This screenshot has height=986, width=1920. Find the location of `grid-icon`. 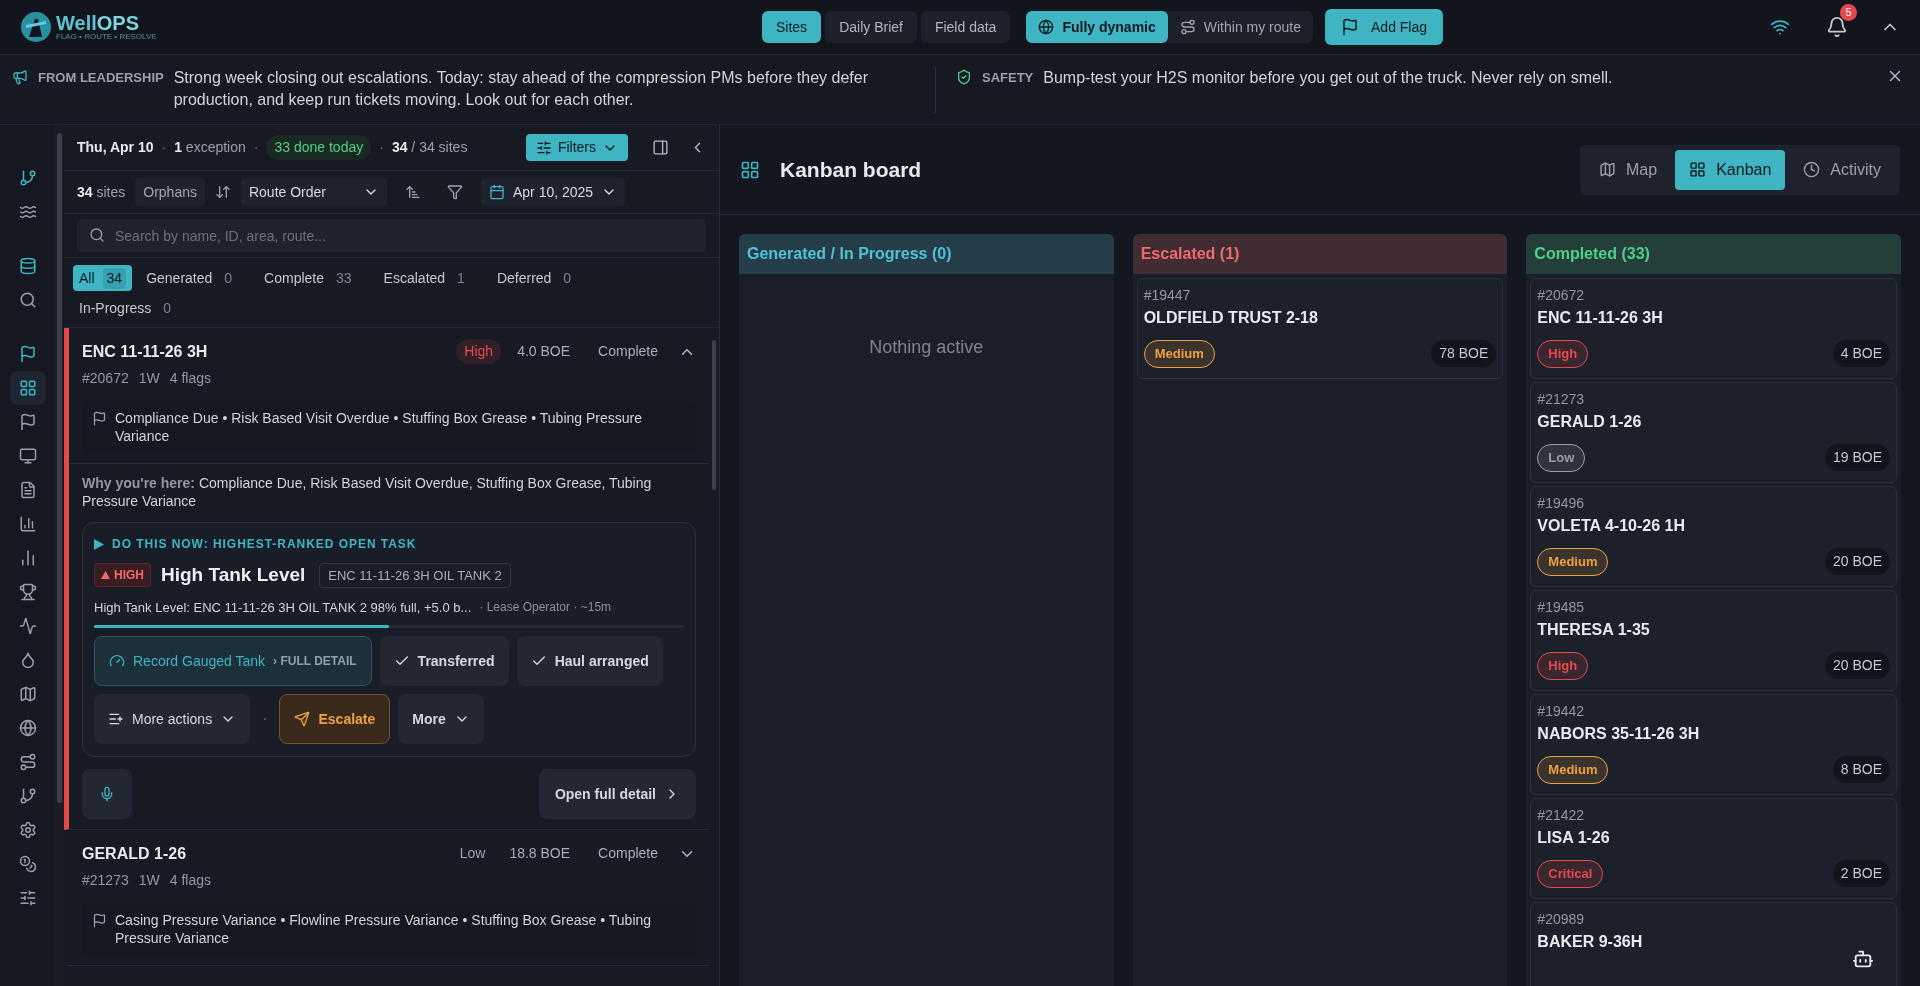

grid-icon is located at coordinates (1698, 169).